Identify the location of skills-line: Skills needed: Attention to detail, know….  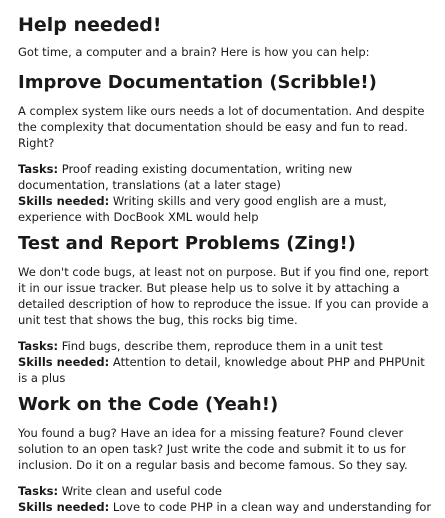
(227, 370).